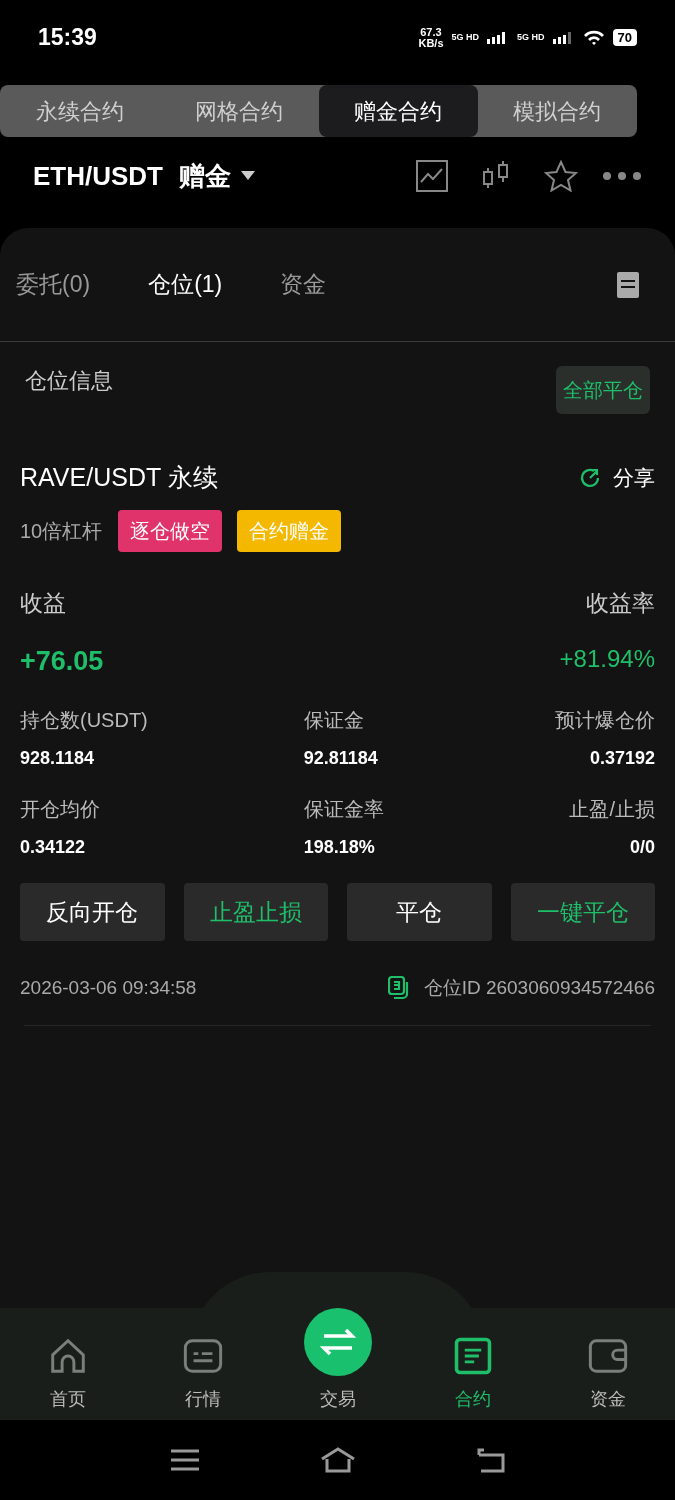 The image size is (675, 1500). I want to click on share-link: 分享, so click(634, 478).